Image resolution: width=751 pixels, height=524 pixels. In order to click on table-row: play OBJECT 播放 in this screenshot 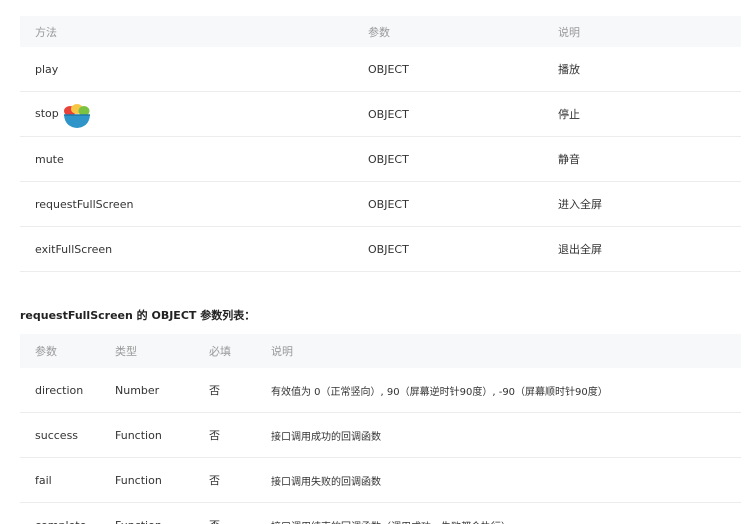, I will do `click(380, 69)`.